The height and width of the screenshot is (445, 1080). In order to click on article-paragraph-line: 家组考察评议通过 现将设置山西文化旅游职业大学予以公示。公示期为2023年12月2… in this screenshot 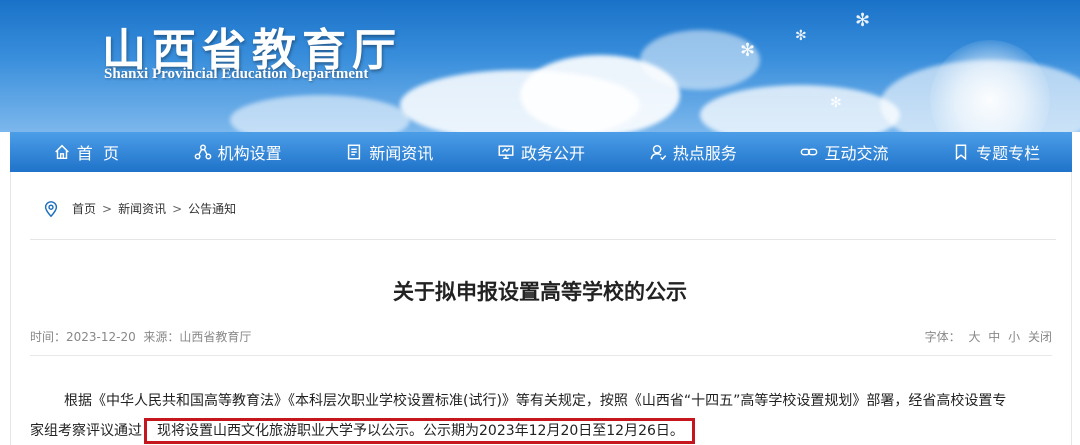, I will do `click(540, 430)`.